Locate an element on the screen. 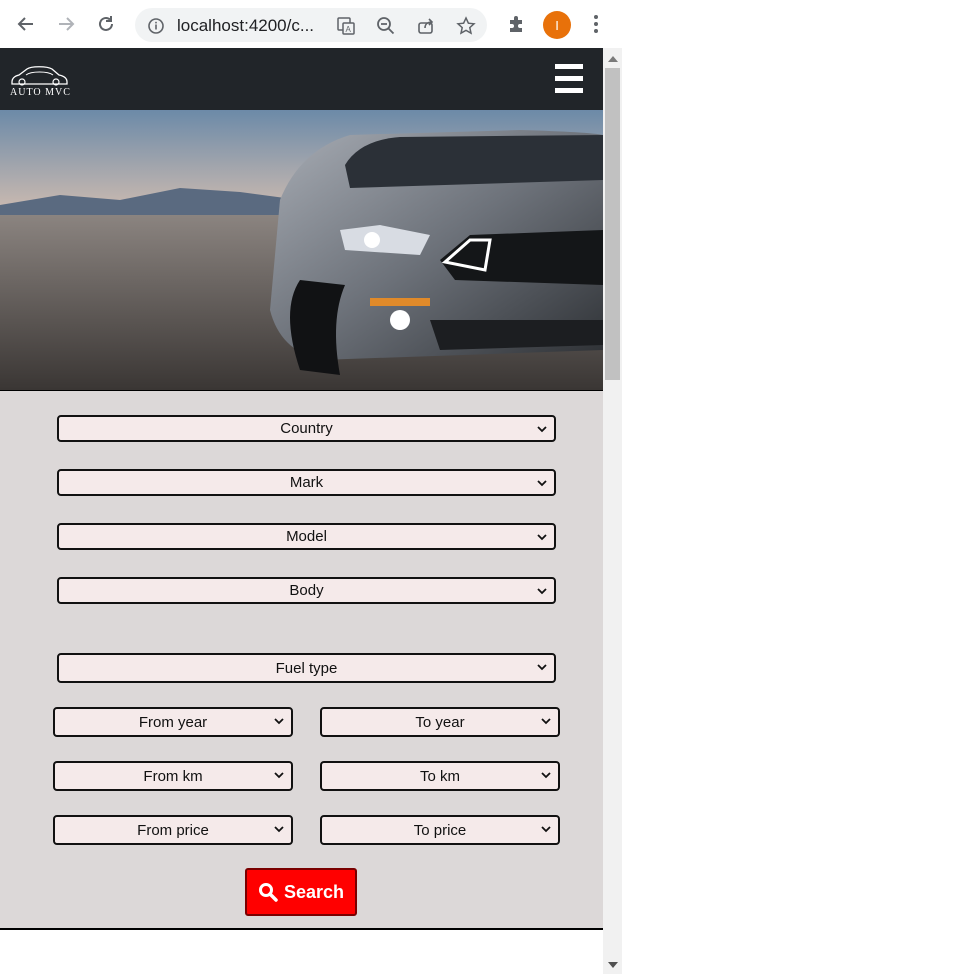 The image size is (960, 974). site-navbar: AUTO MVC is located at coordinates (301, 79).